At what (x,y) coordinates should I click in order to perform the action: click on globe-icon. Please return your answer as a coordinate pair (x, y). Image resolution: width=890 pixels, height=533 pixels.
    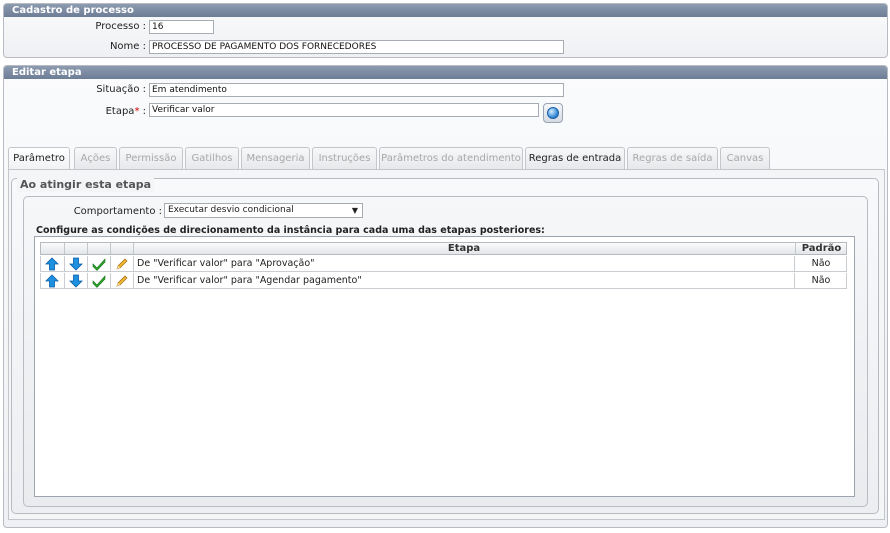
    Looking at the image, I should click on (553, 113).